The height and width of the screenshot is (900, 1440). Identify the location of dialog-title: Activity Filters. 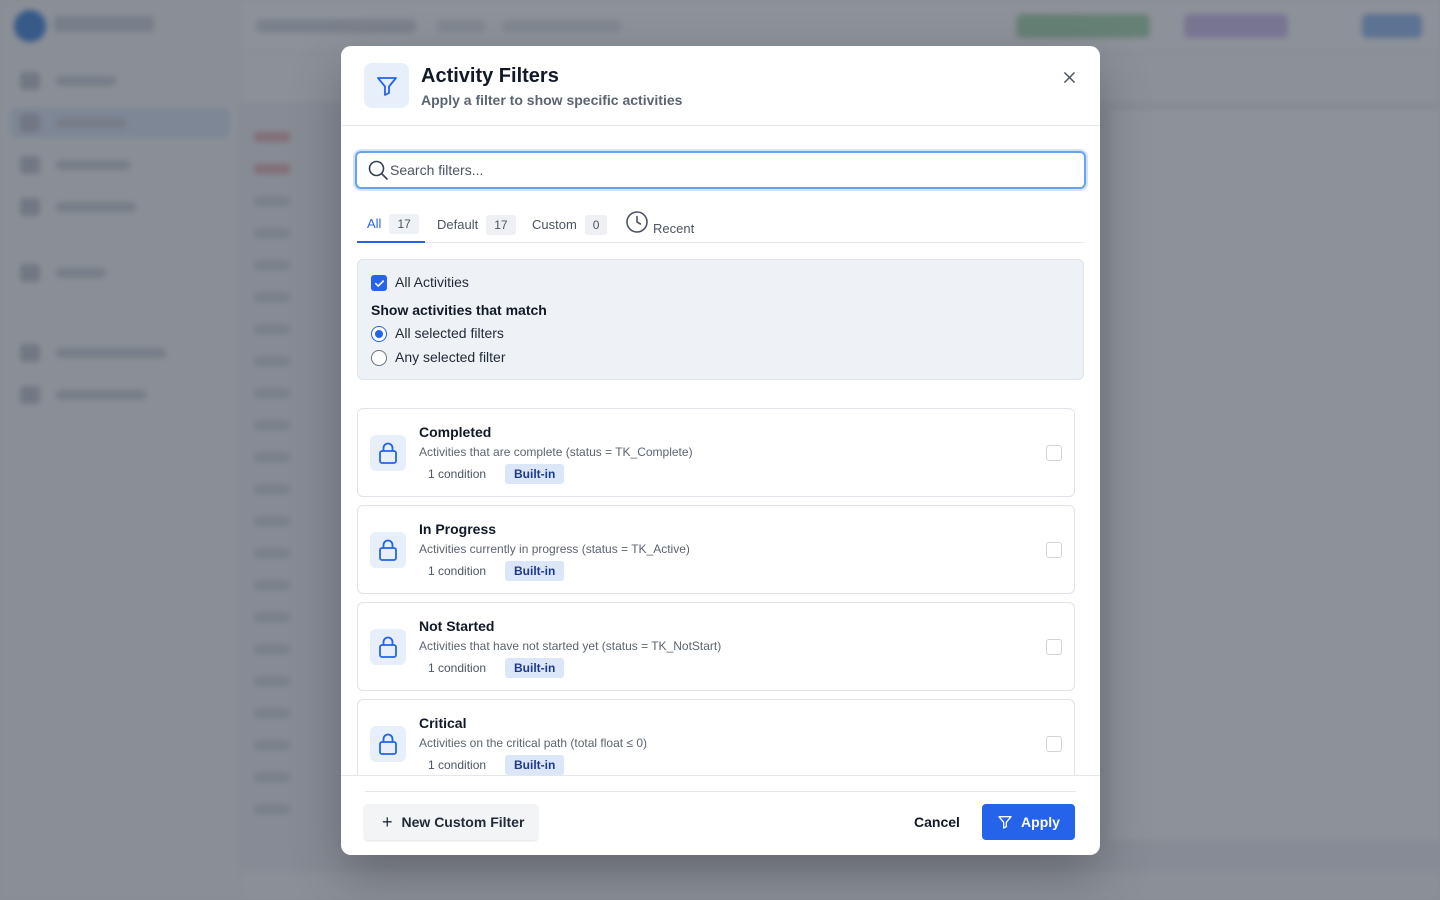
(490, 76).